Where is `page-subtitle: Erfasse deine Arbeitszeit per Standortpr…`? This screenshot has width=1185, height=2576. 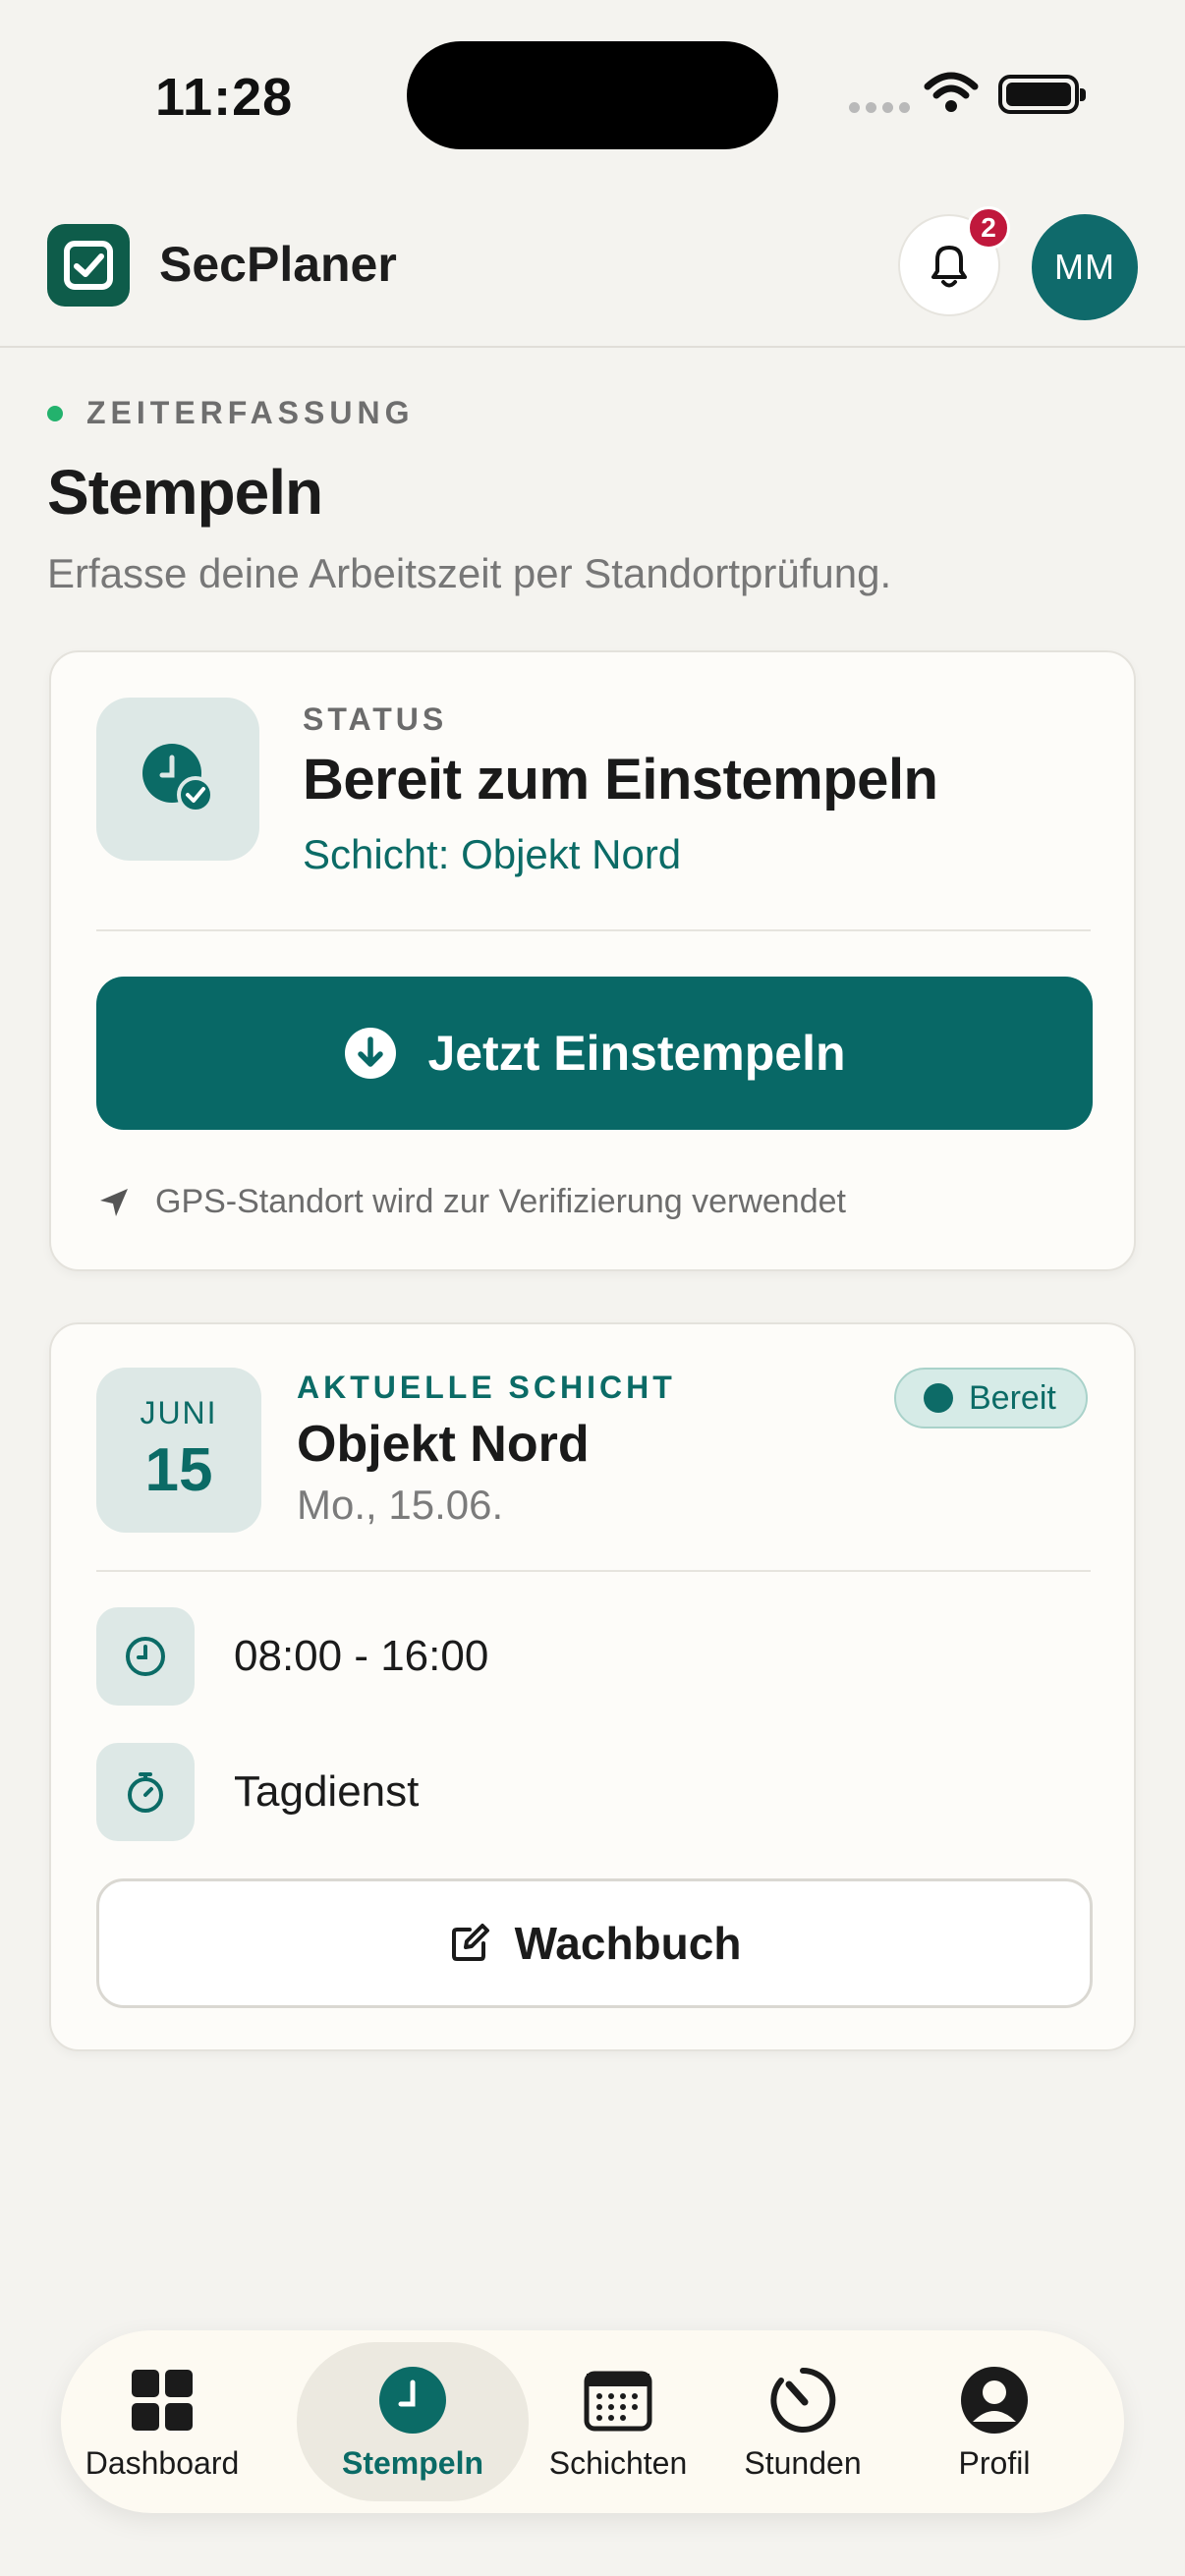 page-subtitle: Erfasse deine Arbeitszeit per Standortpr… is located at coordinates (470, 573).